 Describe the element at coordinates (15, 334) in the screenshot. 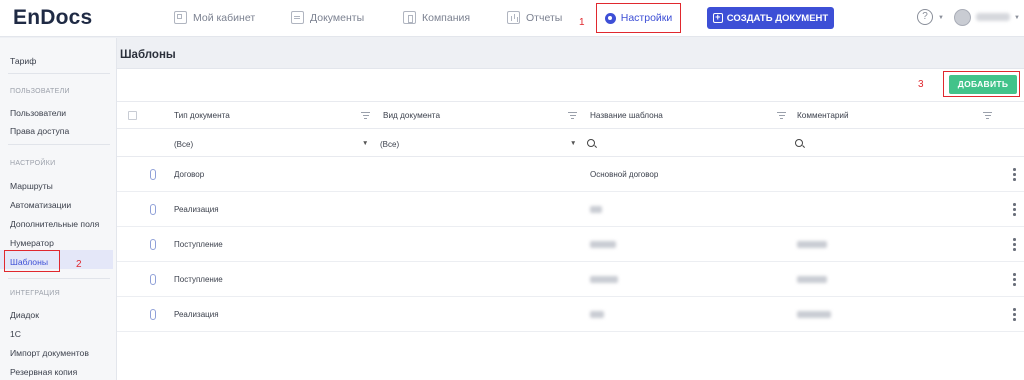

I see `sidebar-item-1c: 1С` at that location.